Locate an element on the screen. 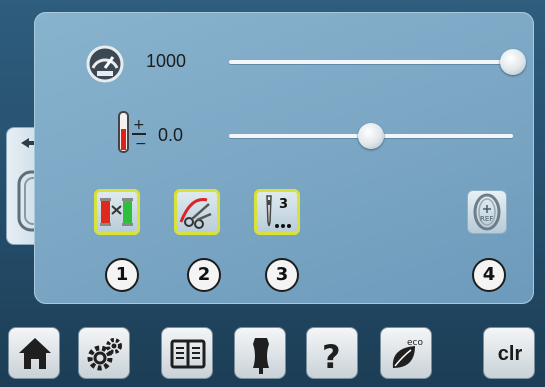 Image resolution: width=545 pixels, height=387 pixels. creative-consultant-button is located at coordinates (260, 353).